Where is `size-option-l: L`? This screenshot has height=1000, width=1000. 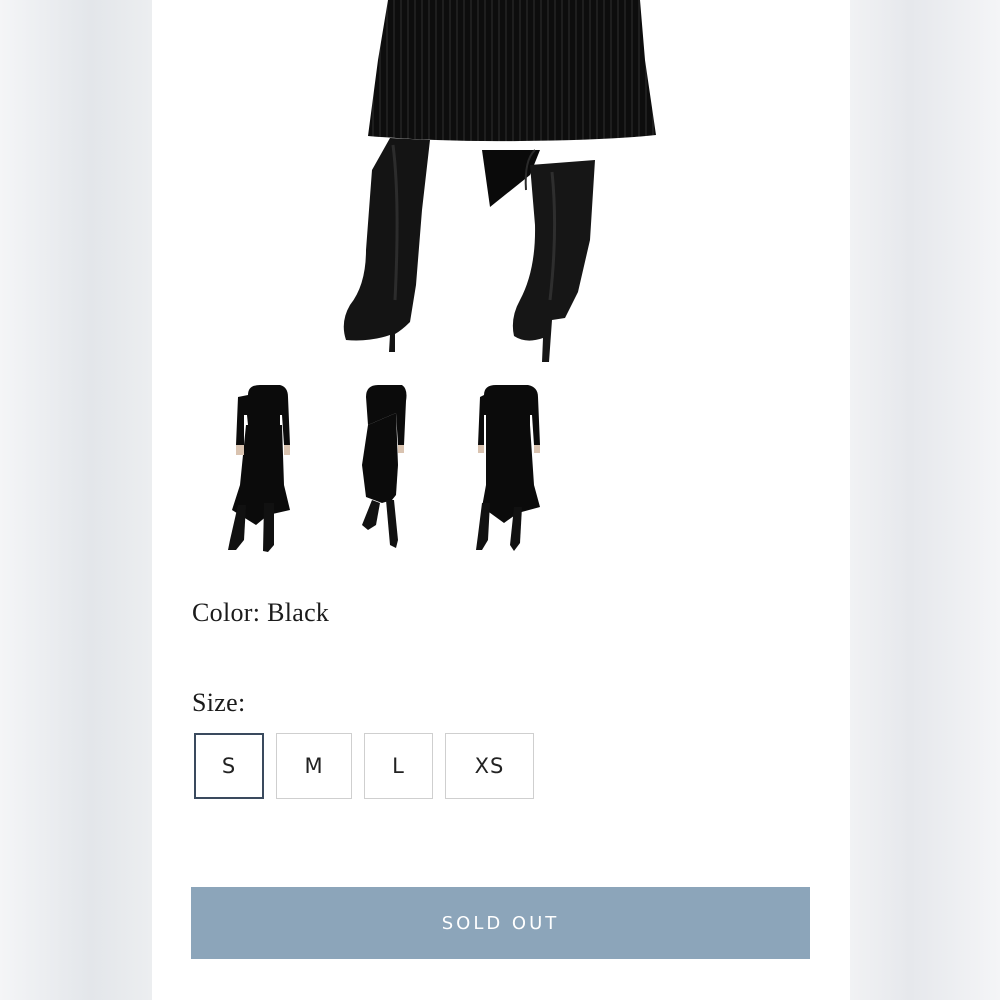
size-option-l: L is located at coordinates (398, 766).